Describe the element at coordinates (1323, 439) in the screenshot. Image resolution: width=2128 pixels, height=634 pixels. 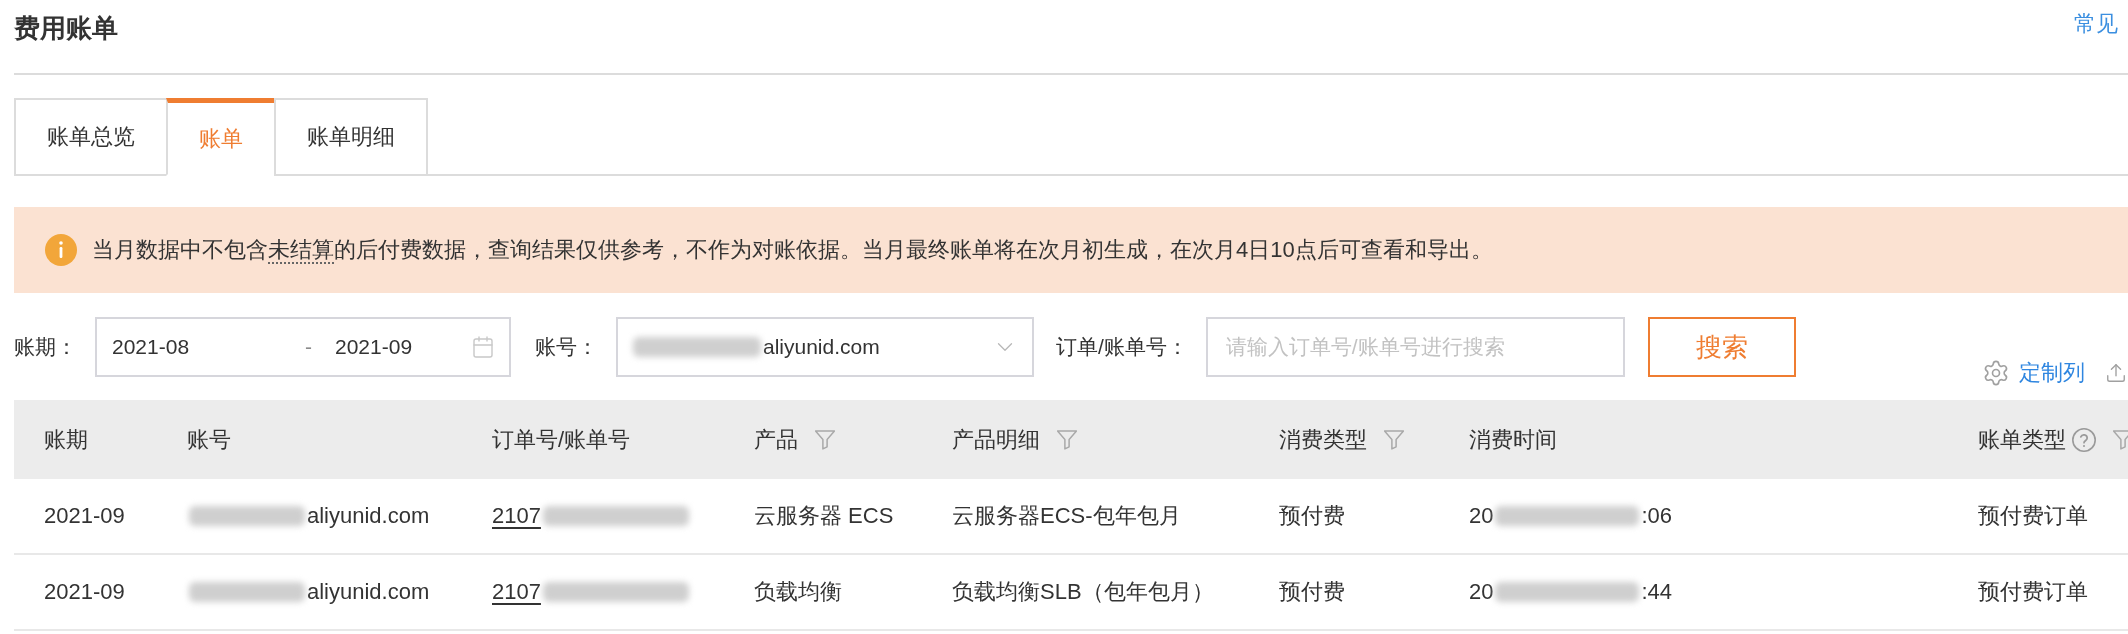
I see `column-header: 消费类型` at that location.